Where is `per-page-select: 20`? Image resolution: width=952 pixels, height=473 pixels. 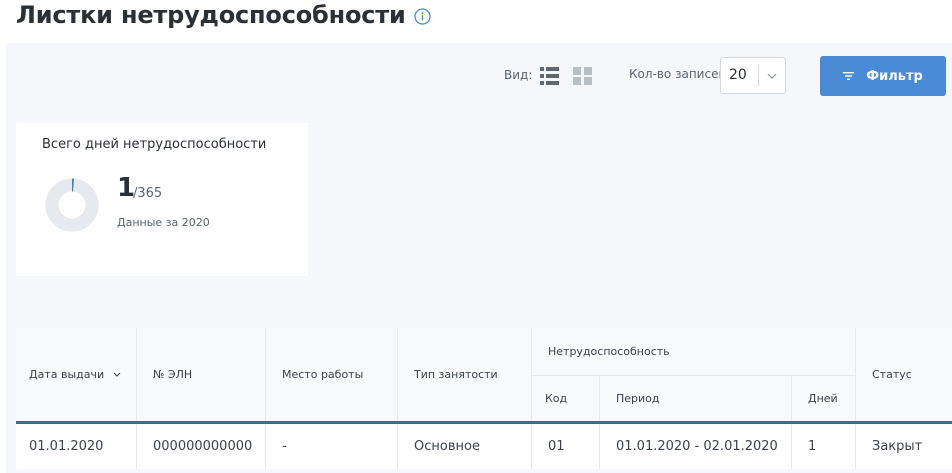
per-page-select: 20 is located at coordinates (753, 75).